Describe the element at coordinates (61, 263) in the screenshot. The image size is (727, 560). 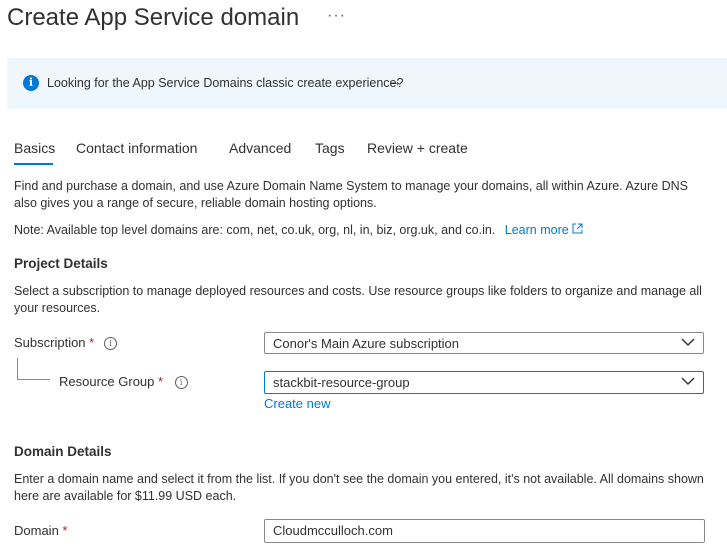
I see `project-details-heading: Project Details` at that location.